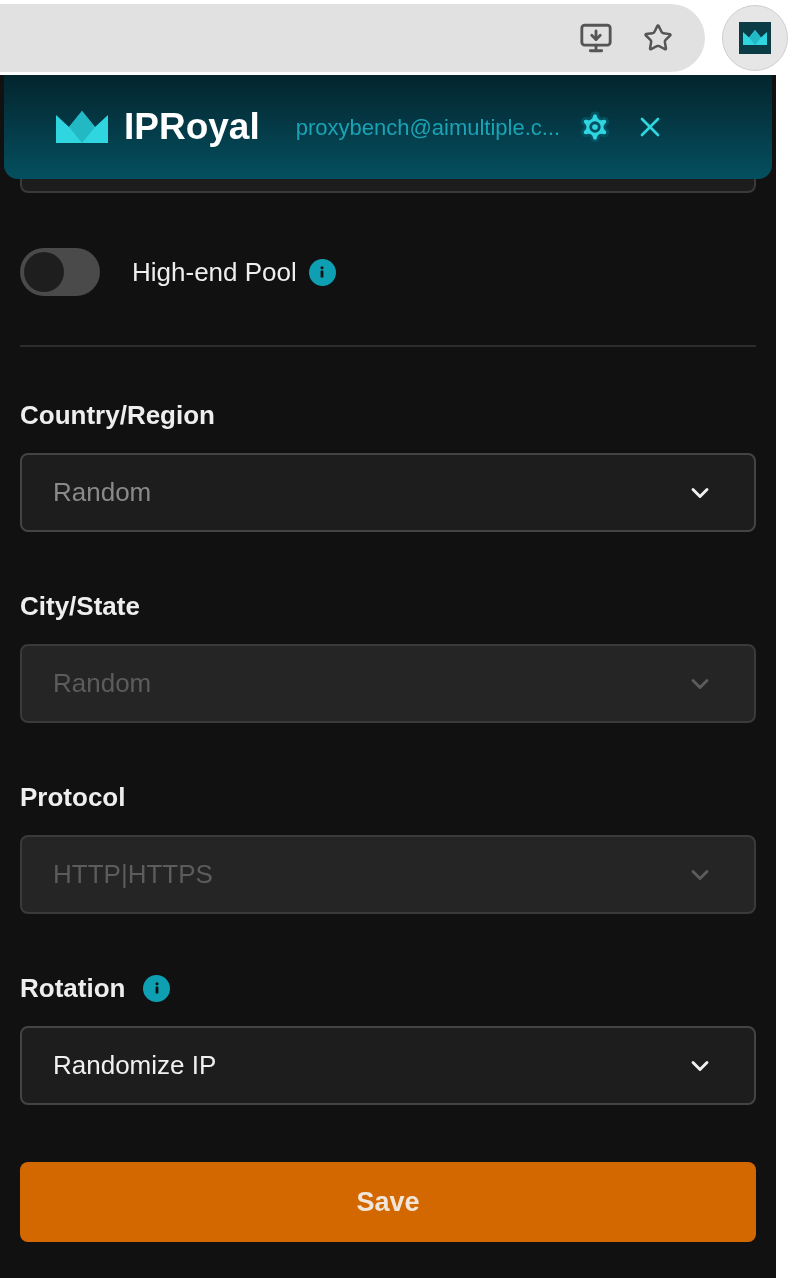 The width and height of the screenshot is (792, 1278). I want to click on field-label: Rotation, so click(73, 988).